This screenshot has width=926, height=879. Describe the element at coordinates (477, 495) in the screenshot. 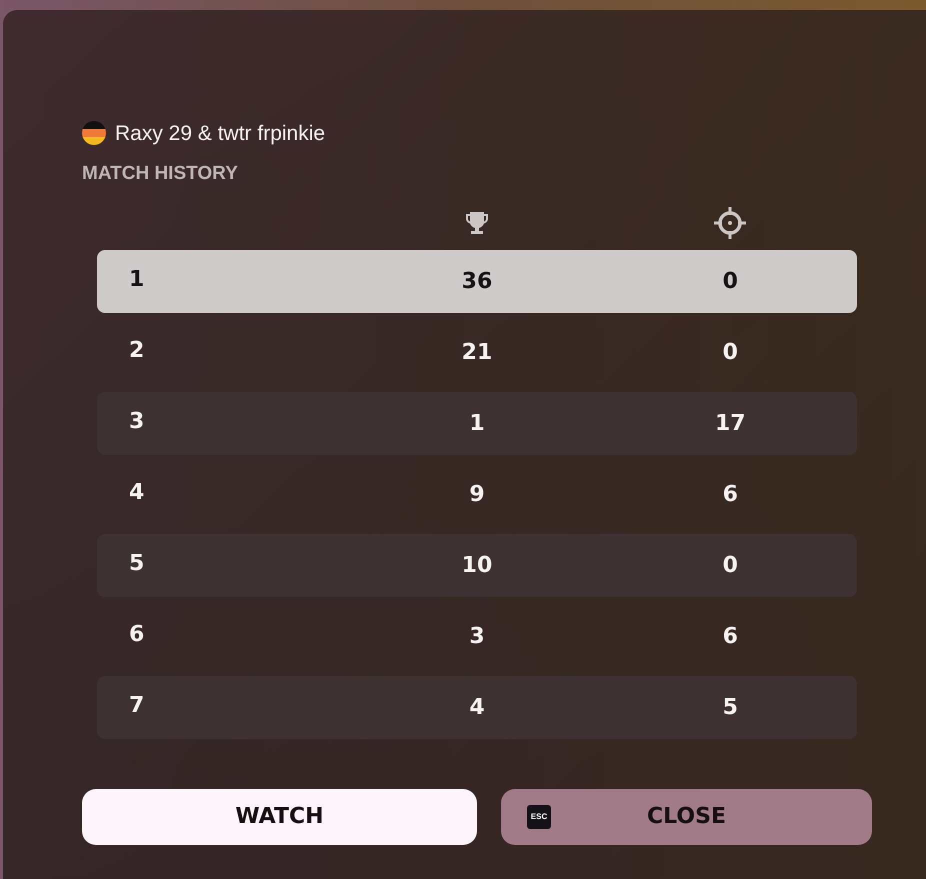

I see `table-cell: 9` at that location.